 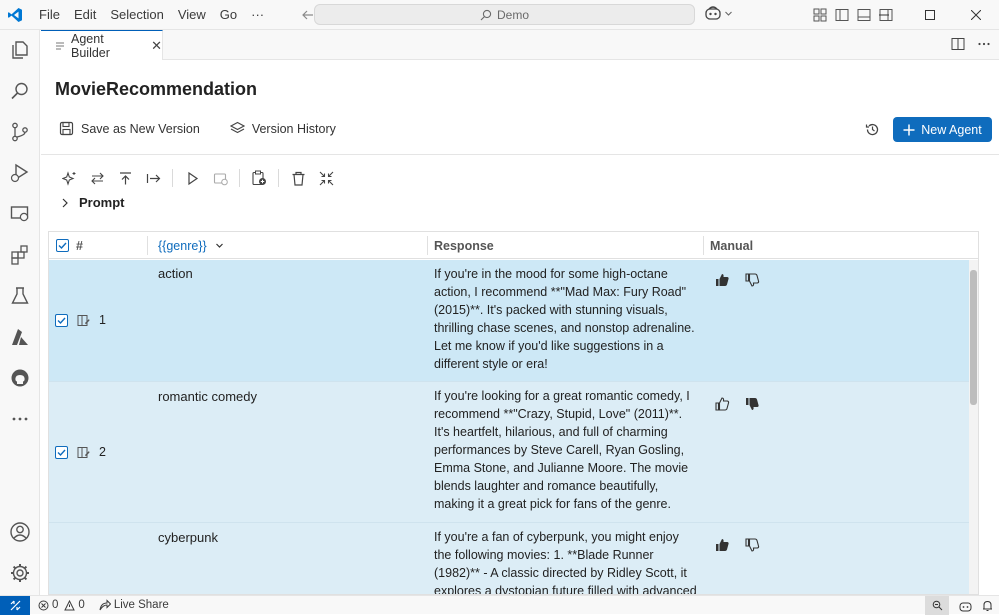 What do you see at coordinates (293, 128) in the screenshot?
I see `version-history-label: Version History` at bounding box center [293, 128].